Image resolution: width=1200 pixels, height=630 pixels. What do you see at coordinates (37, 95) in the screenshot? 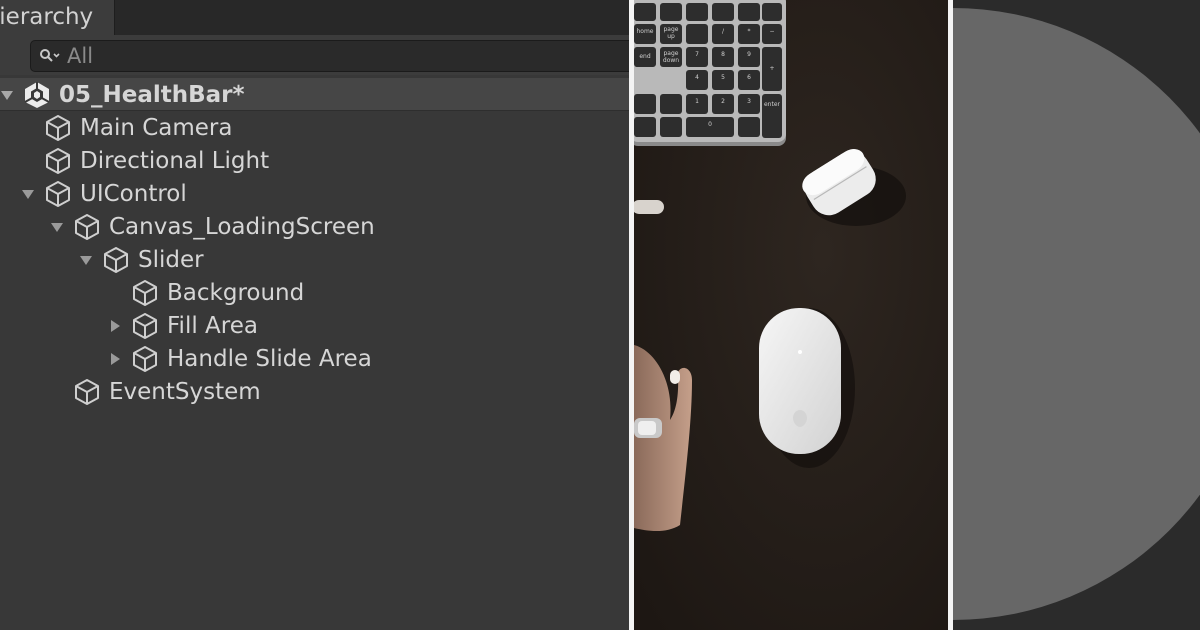
I see `unity-scene-icon` at bounding box center [37, 95].